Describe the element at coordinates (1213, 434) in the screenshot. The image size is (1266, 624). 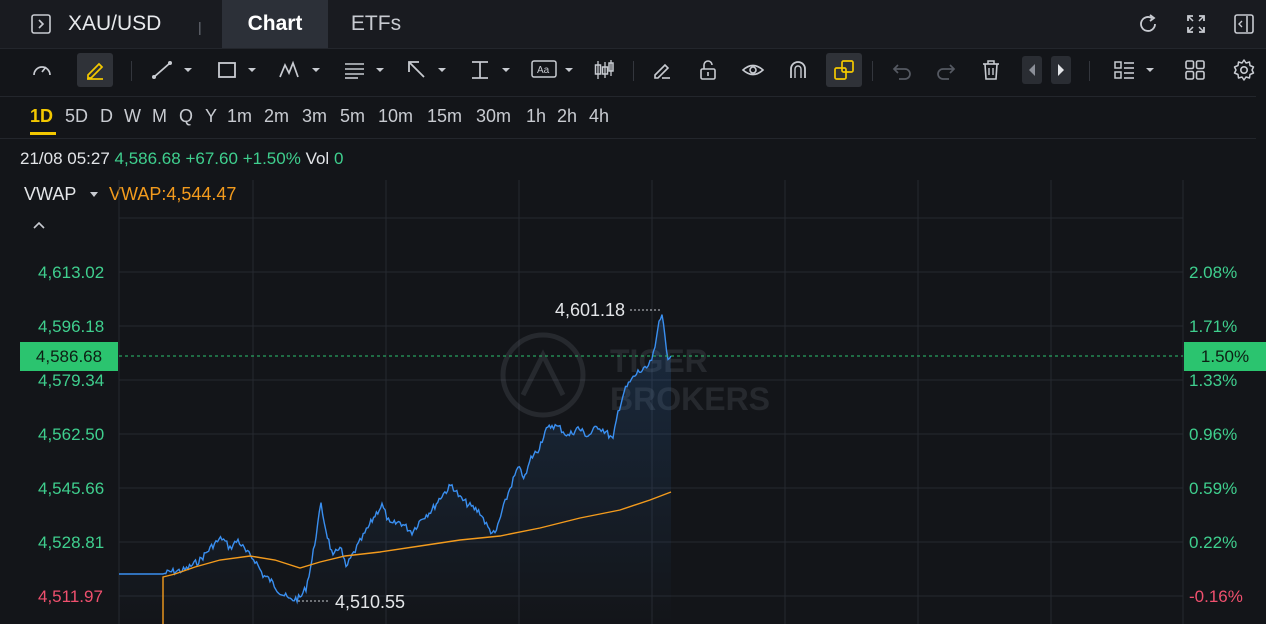
I see `y-right-label: 0.96%` at that location.